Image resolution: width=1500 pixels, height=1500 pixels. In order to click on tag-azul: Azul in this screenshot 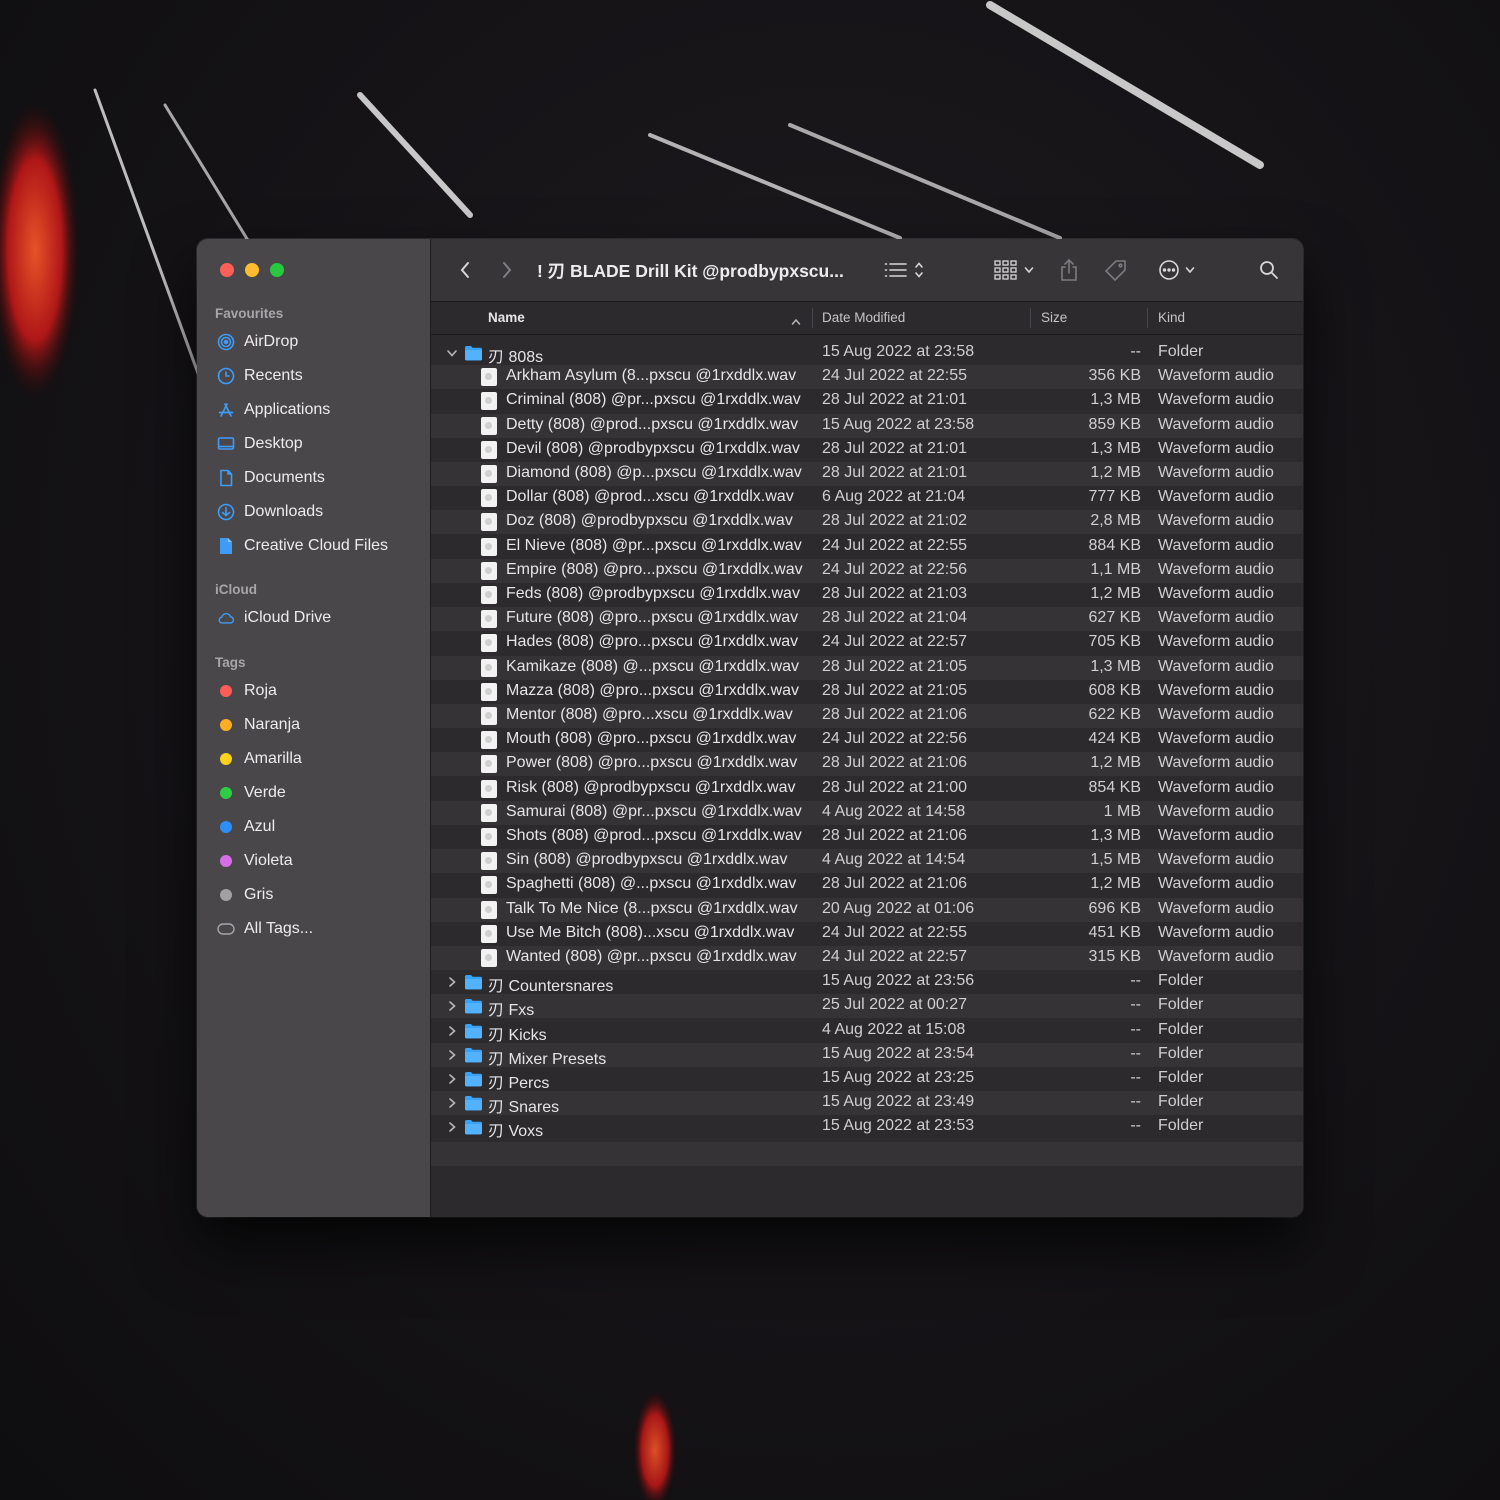, I will do `click(317, 827)`.